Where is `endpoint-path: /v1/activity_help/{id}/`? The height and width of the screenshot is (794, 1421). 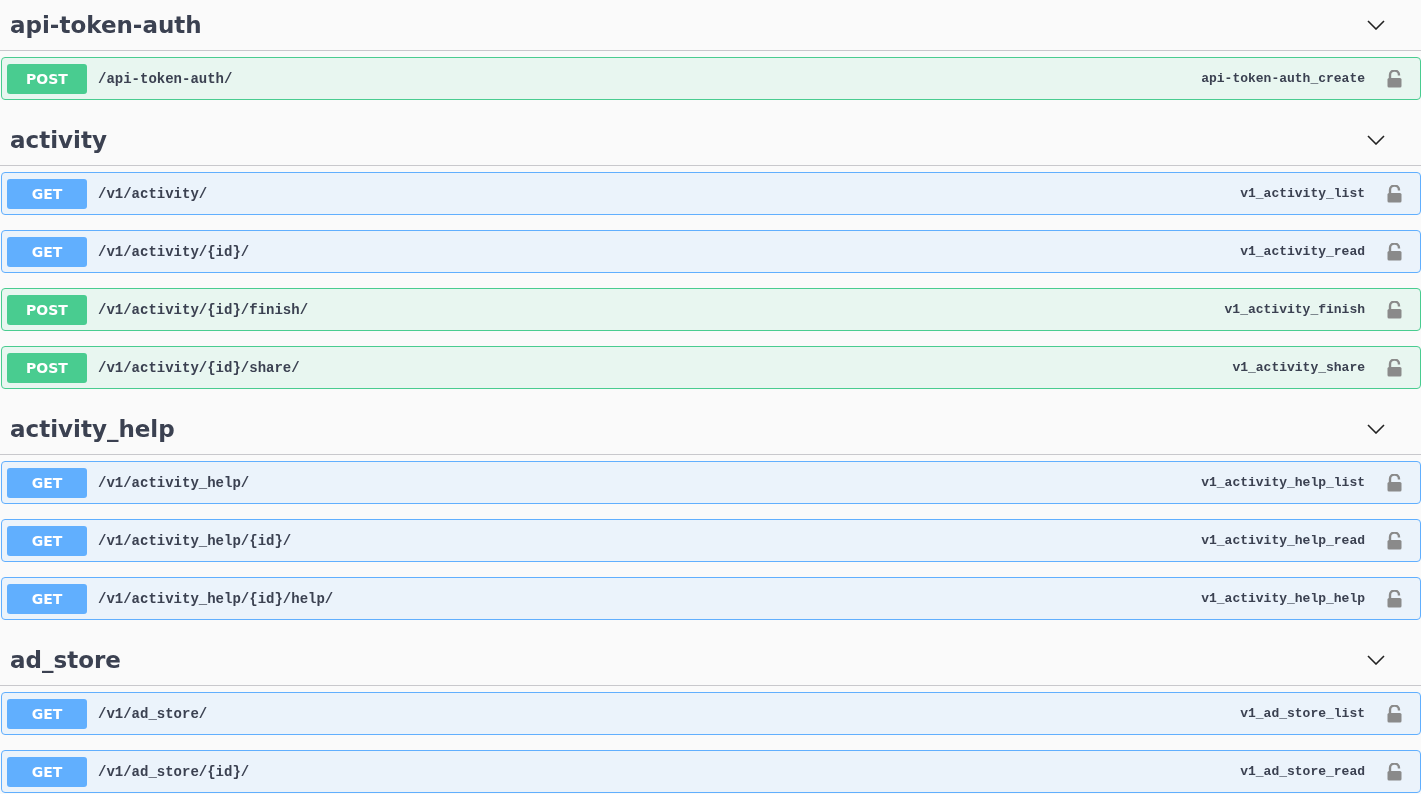
endpoint-path: /v1/activity_help/{id}/ is located at coordinates (195, 540).